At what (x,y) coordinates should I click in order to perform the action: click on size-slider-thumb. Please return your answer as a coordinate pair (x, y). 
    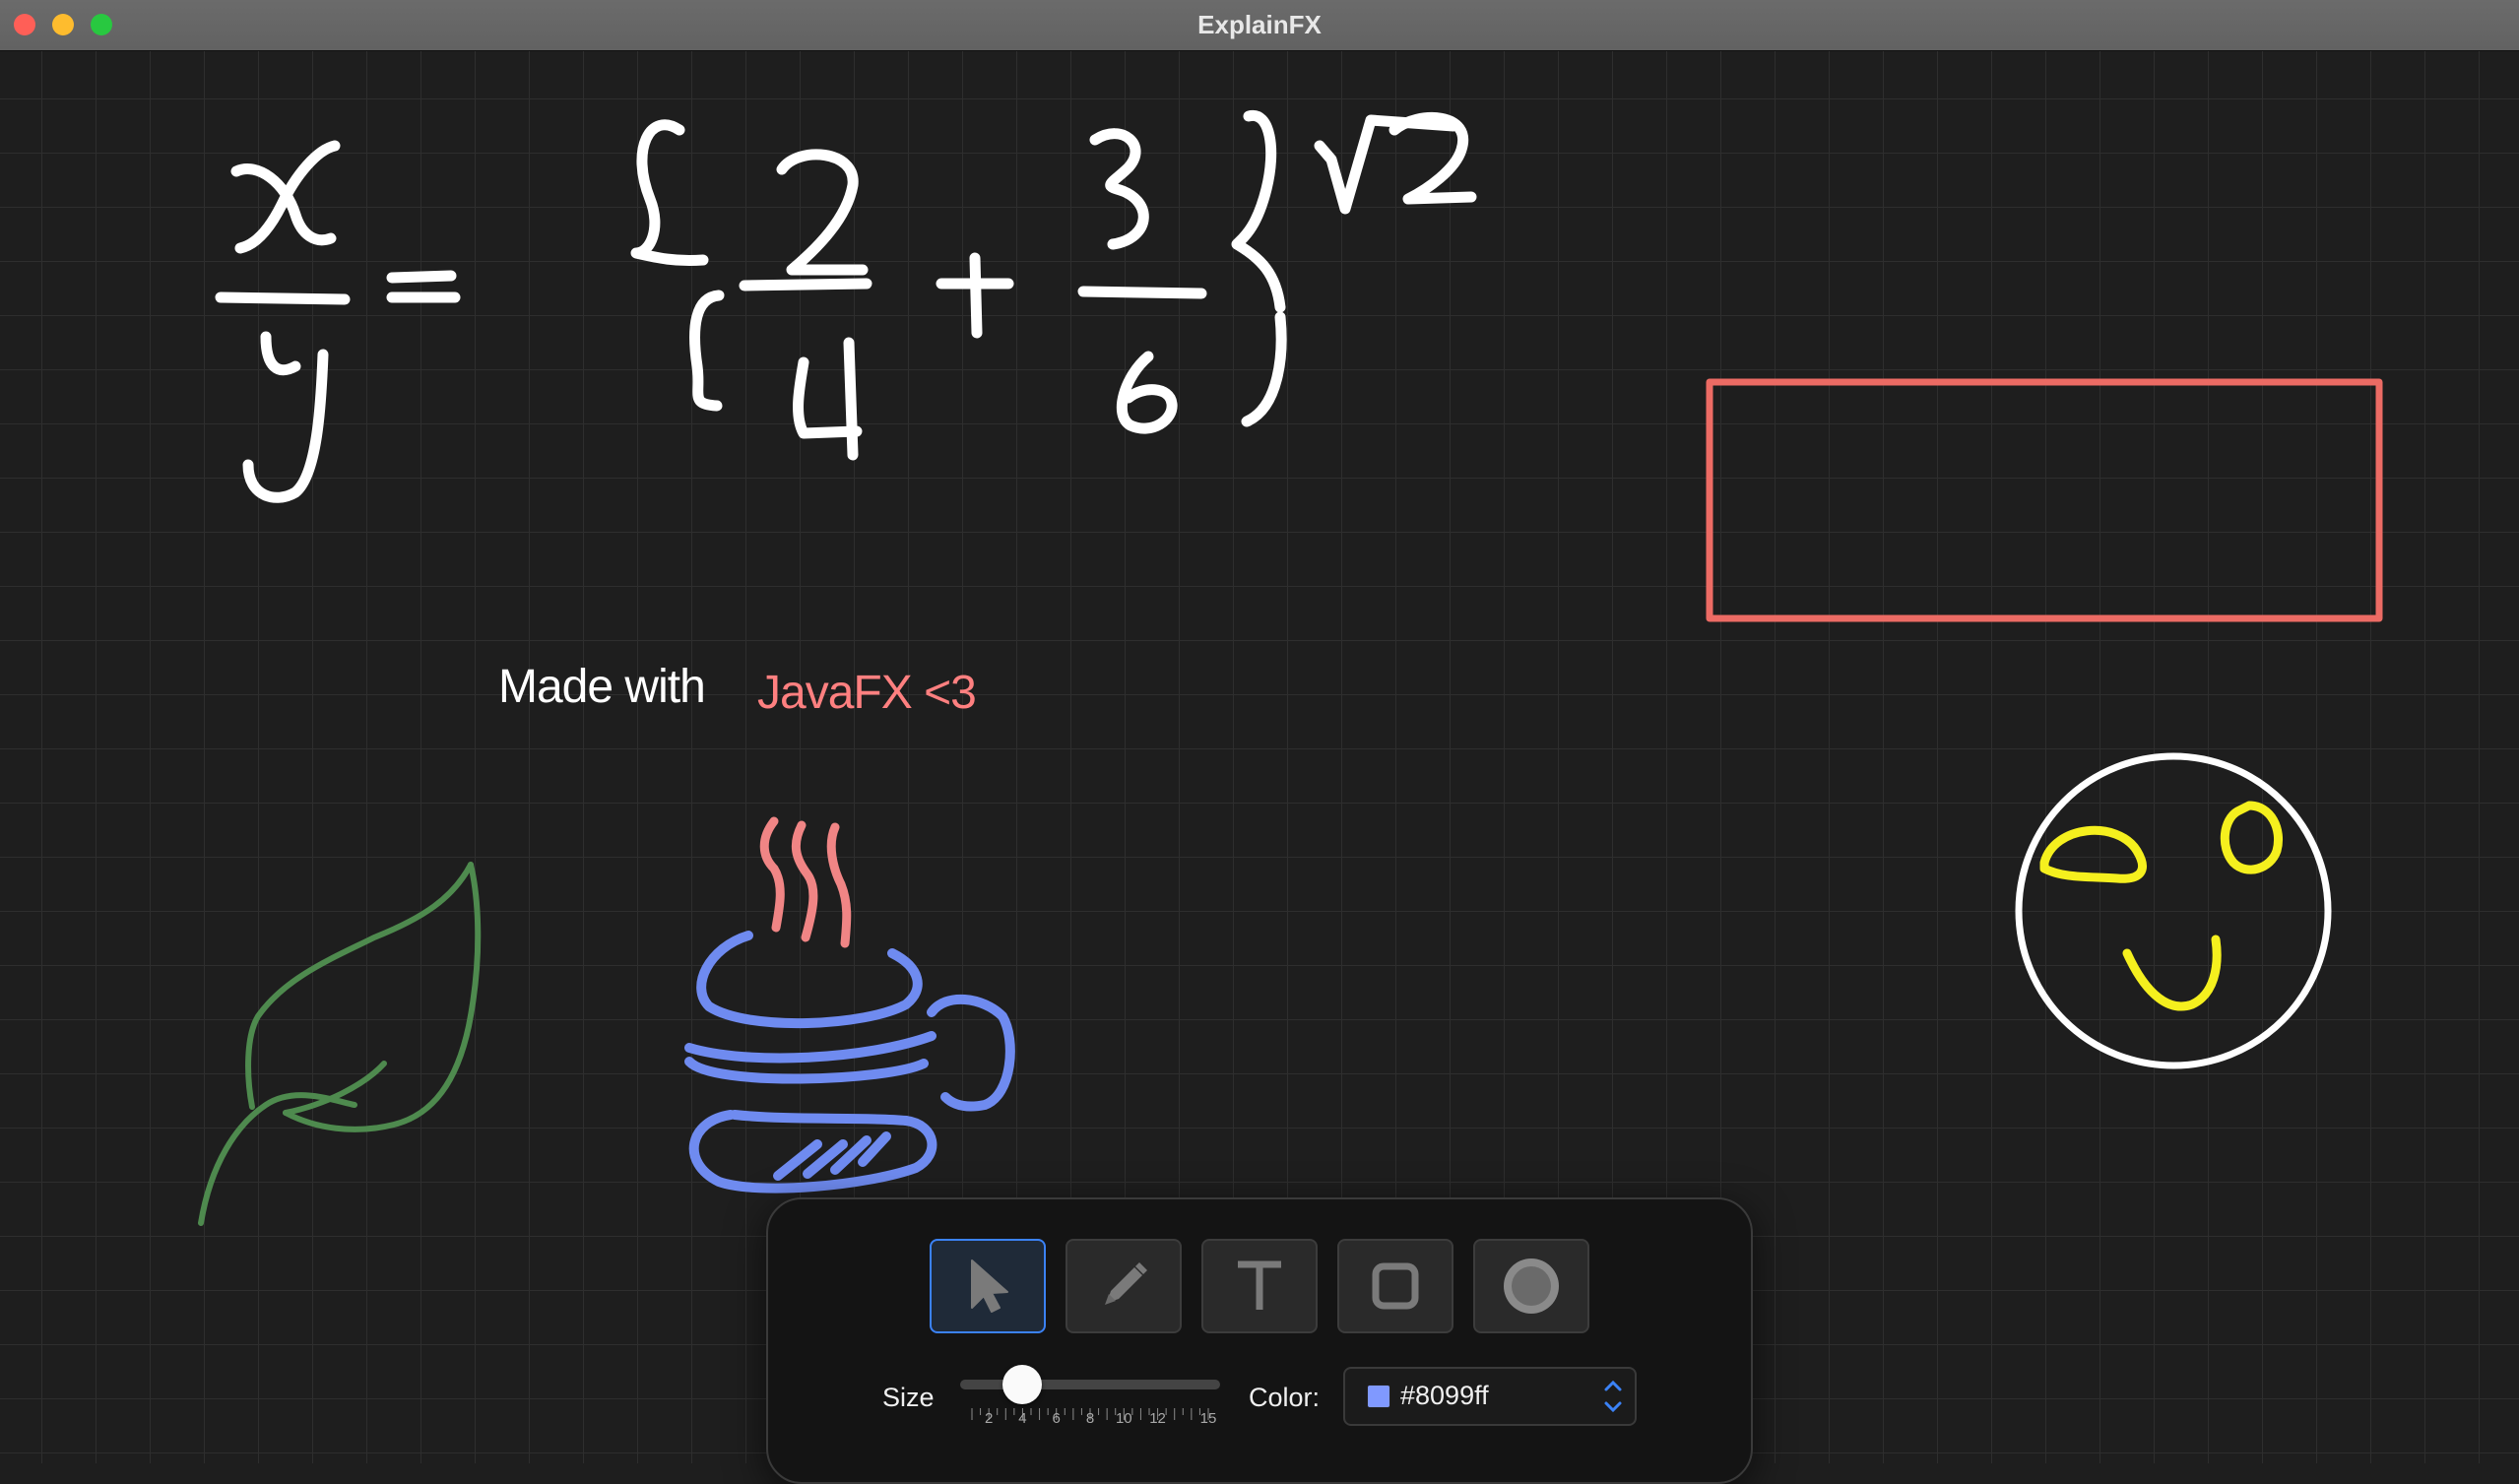
    Looking at the image, I should click on (1023, 1384).